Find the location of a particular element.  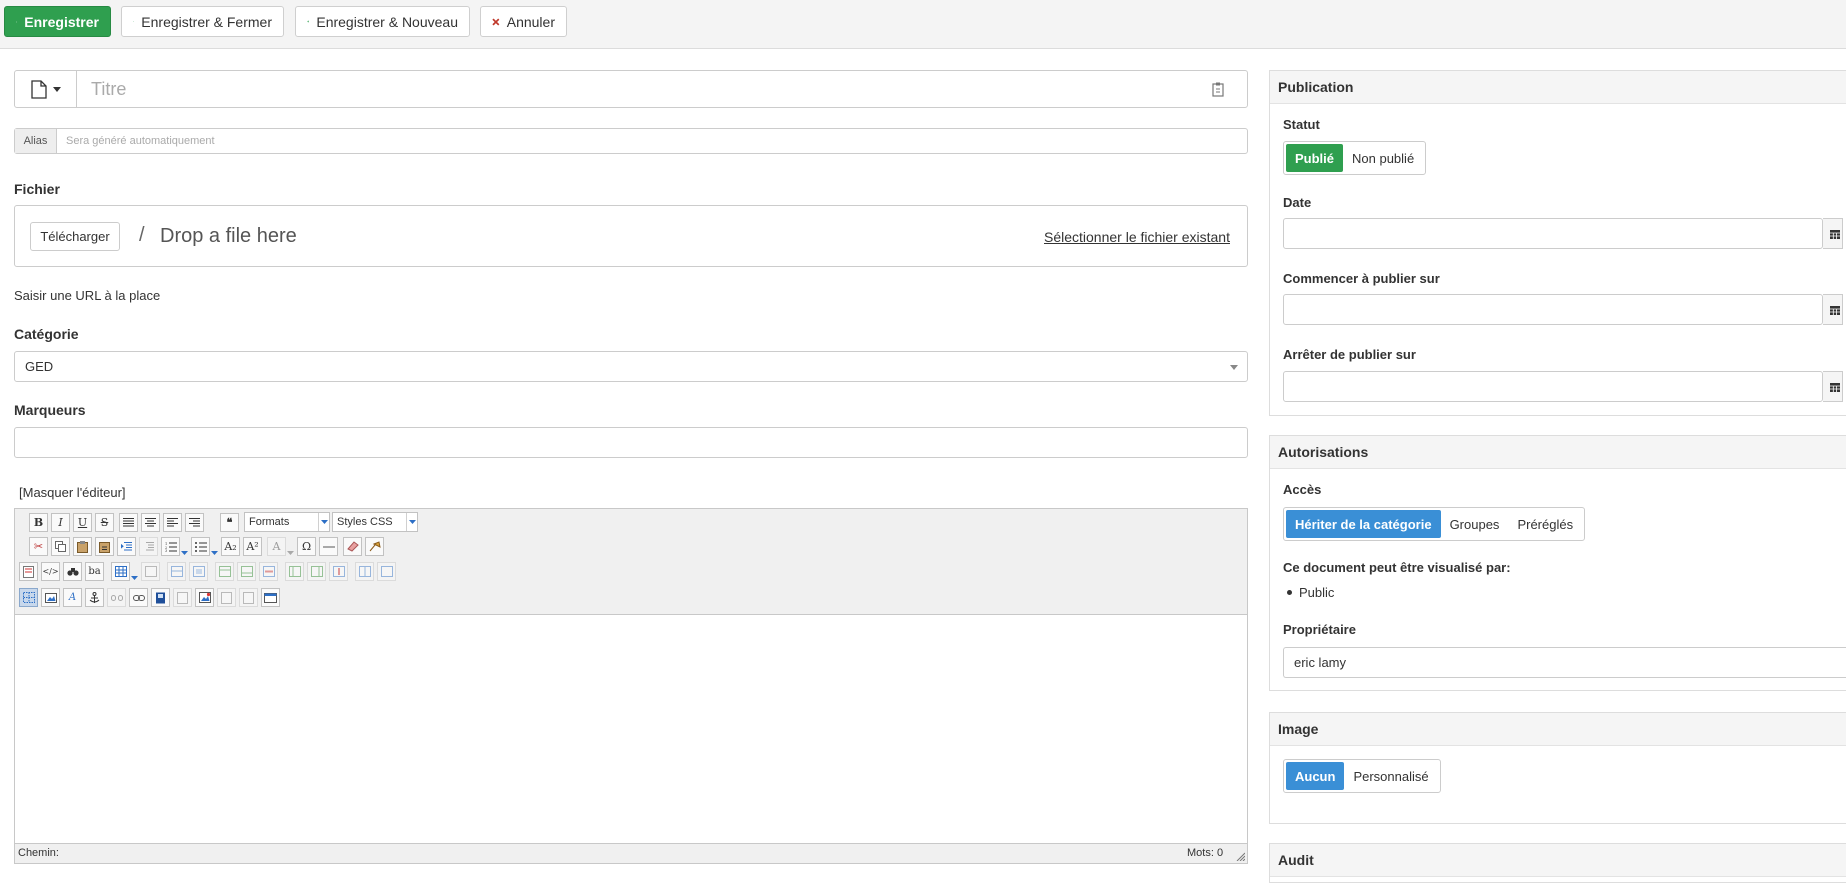

plus-icon is located at coordinates (308, 21).